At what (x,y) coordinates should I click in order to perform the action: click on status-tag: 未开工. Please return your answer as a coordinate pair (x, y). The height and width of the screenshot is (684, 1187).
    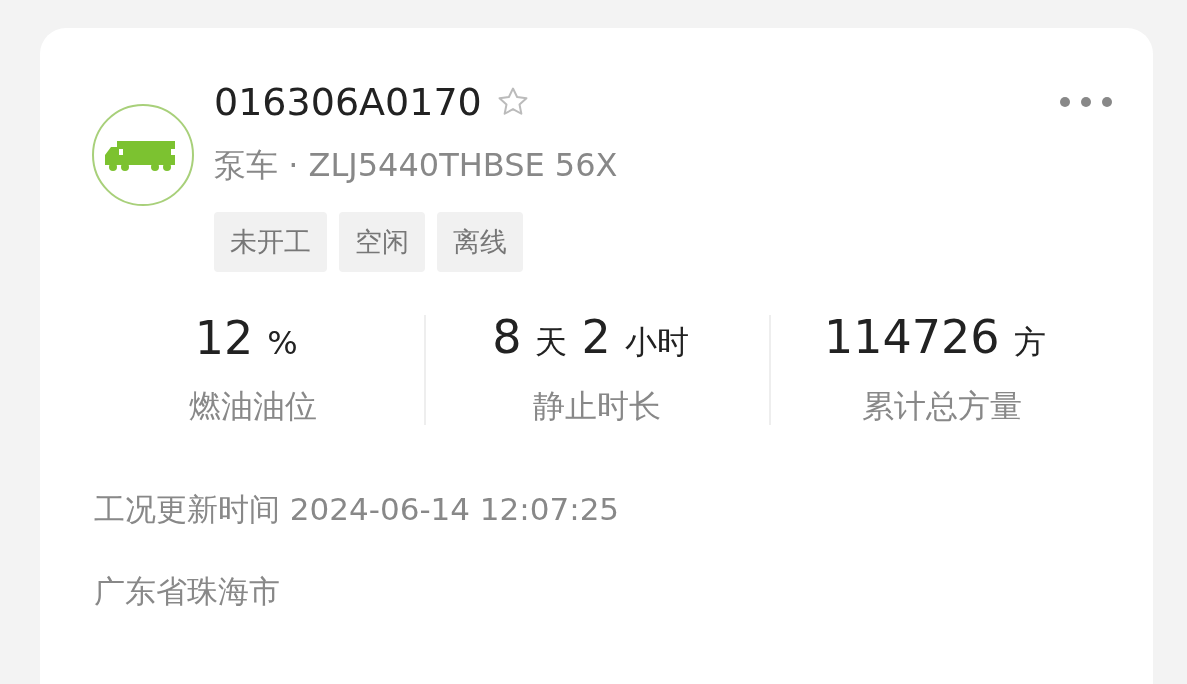
    Looking at the image, I should click on (270, 242).